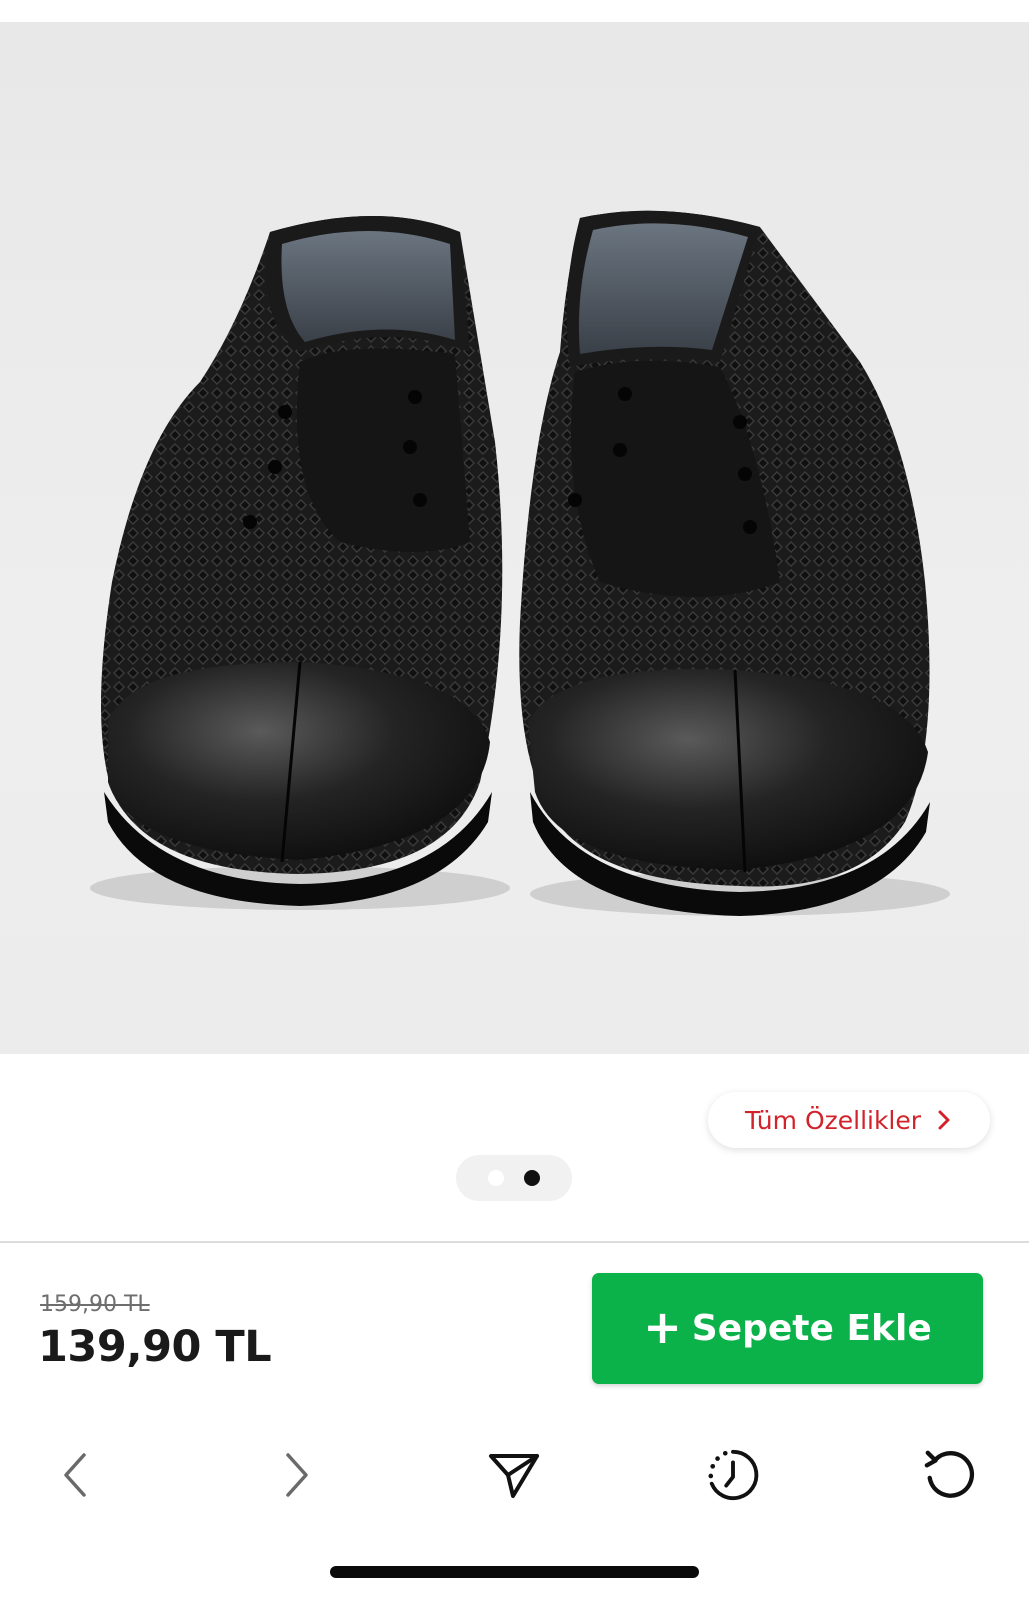 This screenshot has width=1029, height=1600. I want to click on current-price: 139,90 TL, so click(155, 1347).